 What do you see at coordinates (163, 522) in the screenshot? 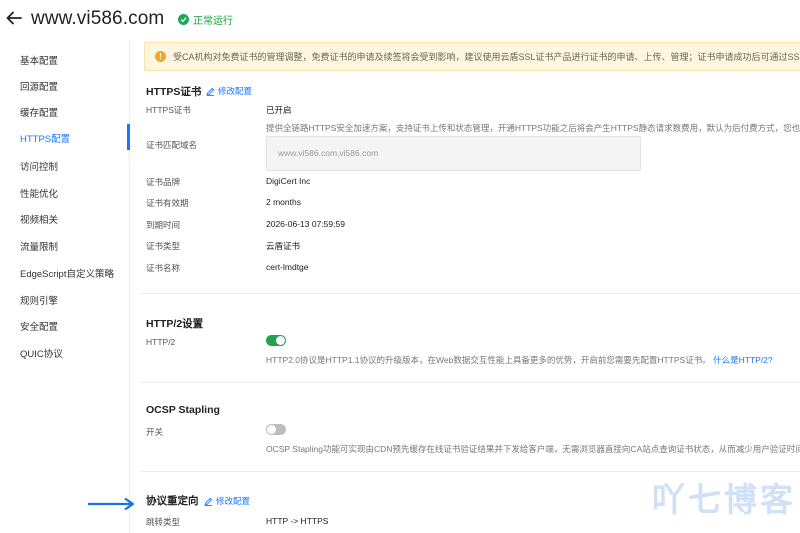
I see `redirect-type-label: 跳转类型` at bounding box center [163, 522].